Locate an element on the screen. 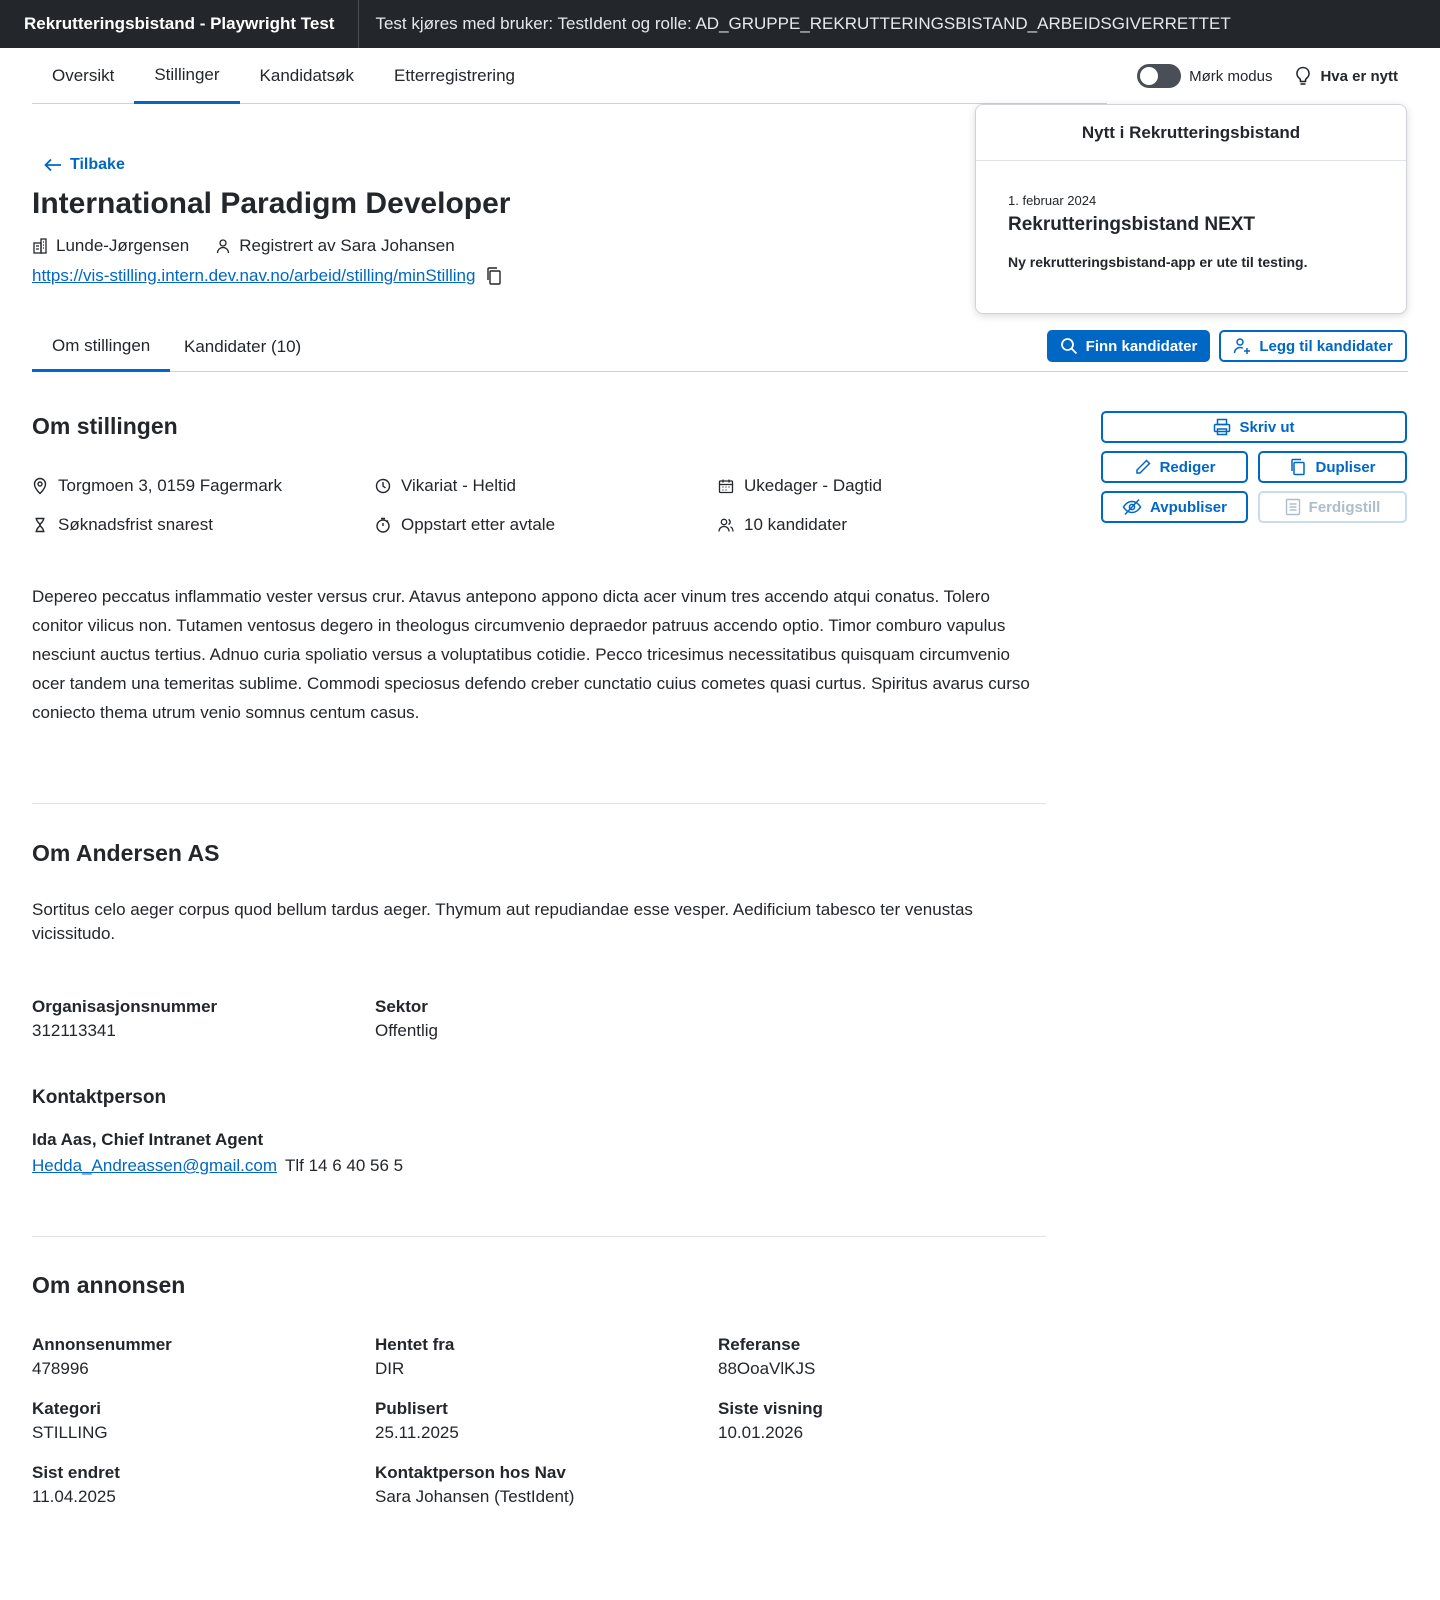 The image size is (1440, 1600). find-candidates-label: Finn kandidater is located at coordinates (1141, 346).